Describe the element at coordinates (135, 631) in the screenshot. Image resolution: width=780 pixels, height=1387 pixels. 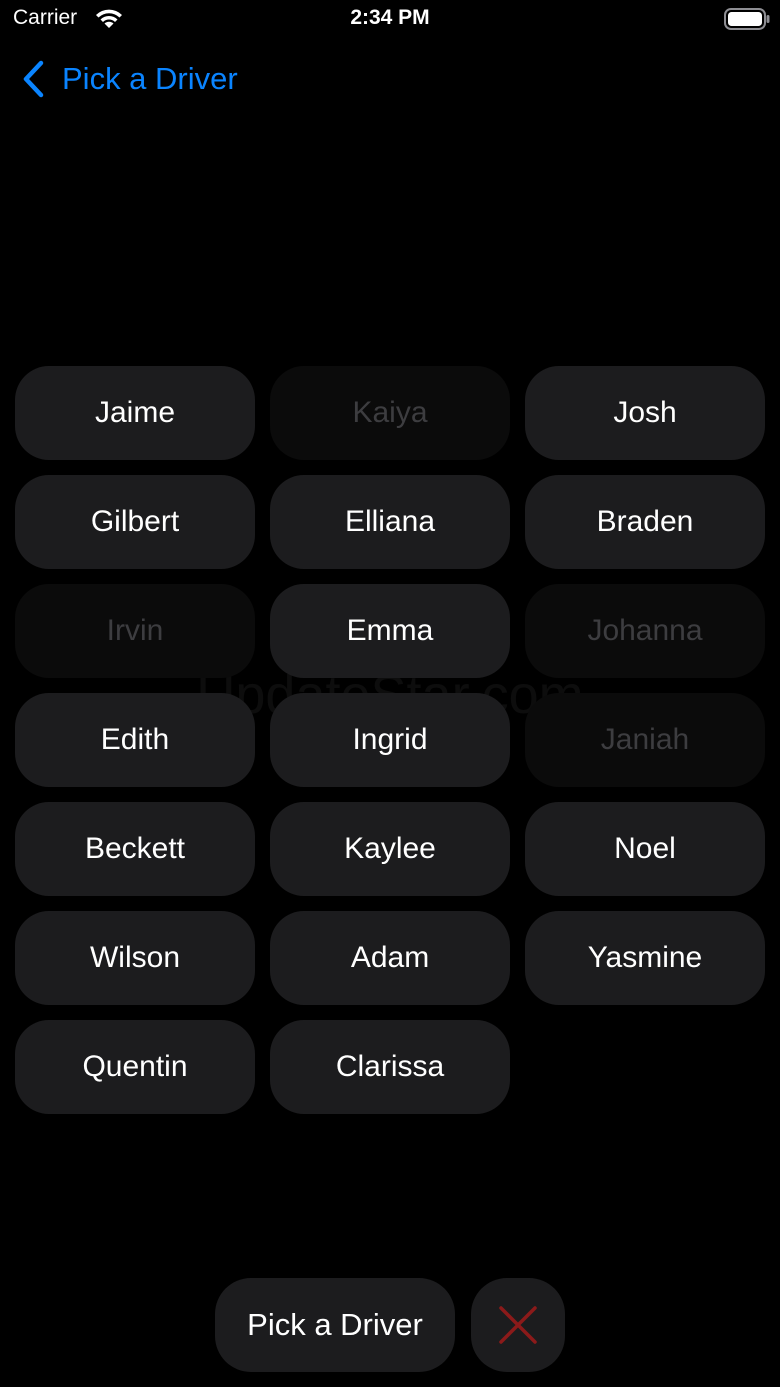
I see `driver-chip: Irvin` at that location.